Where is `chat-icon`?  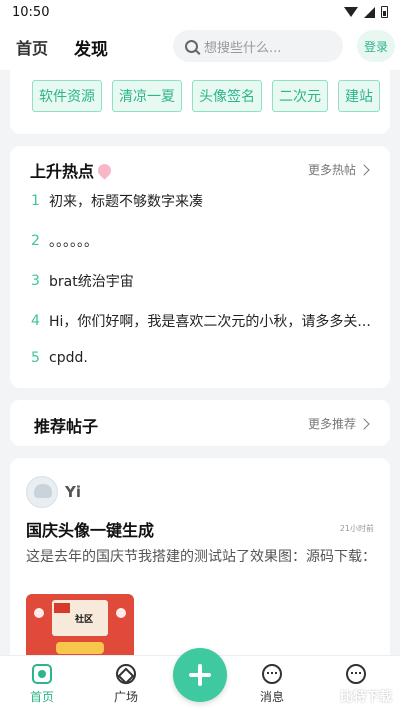 chat-icon is located at coordinates (356, 674).